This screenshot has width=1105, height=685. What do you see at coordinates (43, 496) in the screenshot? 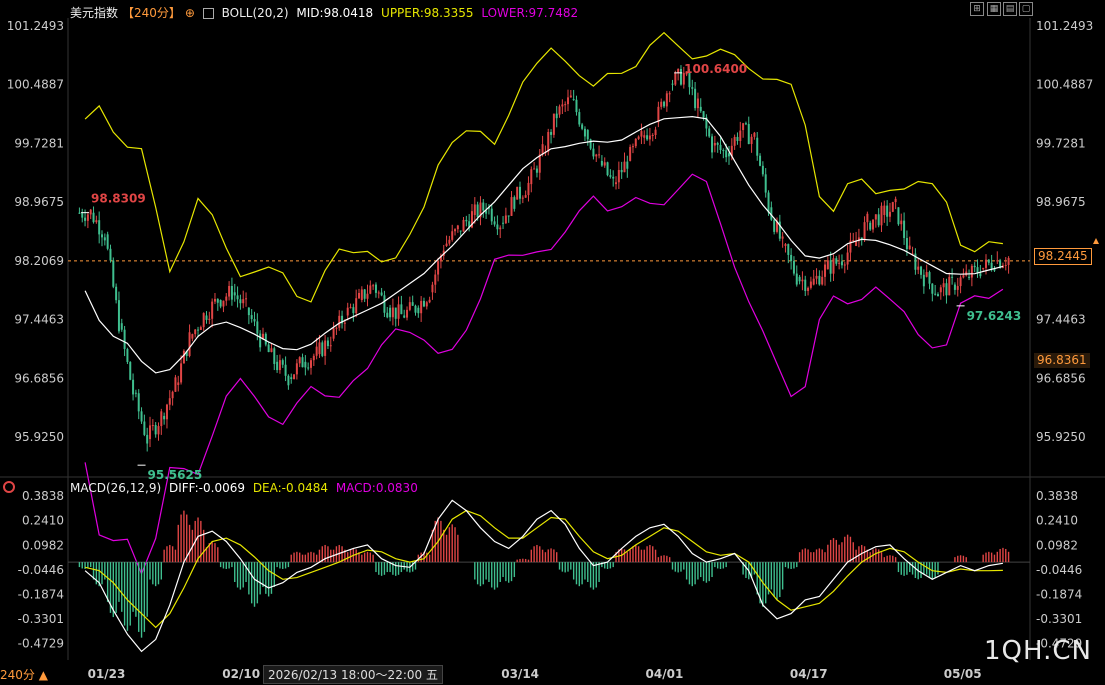
I see `macd-y-tick-left: 0.3838` at bounding box center [43, 496].